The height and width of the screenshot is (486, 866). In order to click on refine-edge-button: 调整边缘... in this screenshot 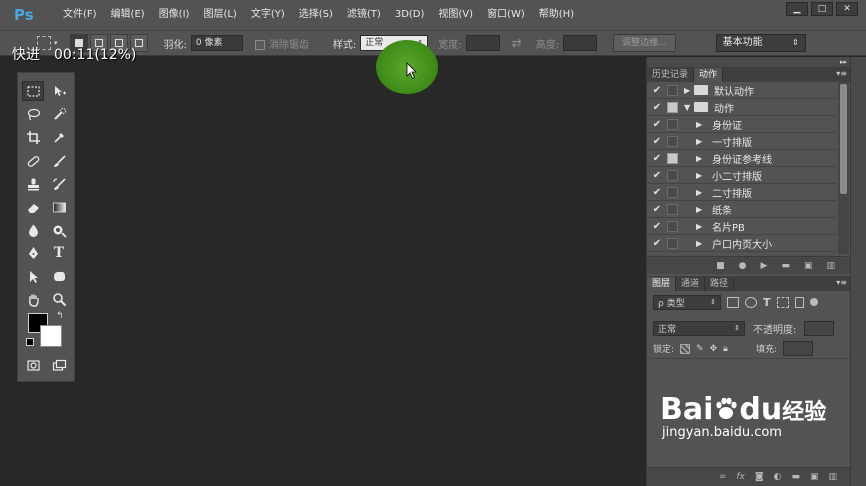, I will do `click(644, 43)`.